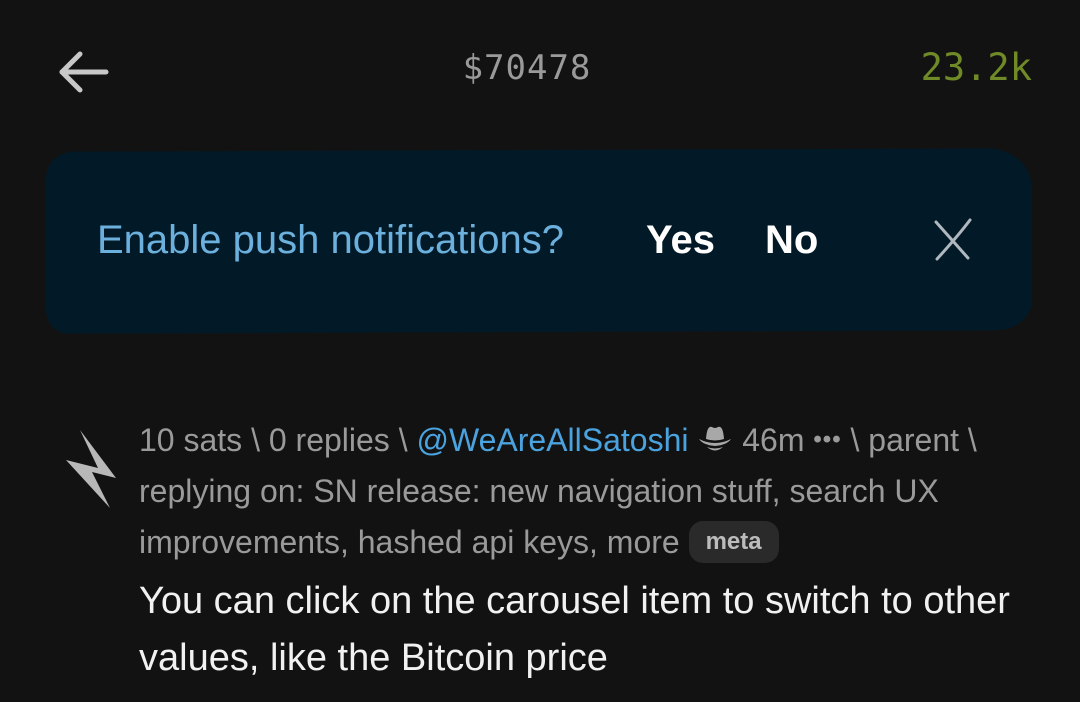 The height and width of the screenshot is (702, 1080). What do you see at coordinates (791, 240) in the screenshot?
I see `enable-push-no-button: No` at bounding box center [791, 240].